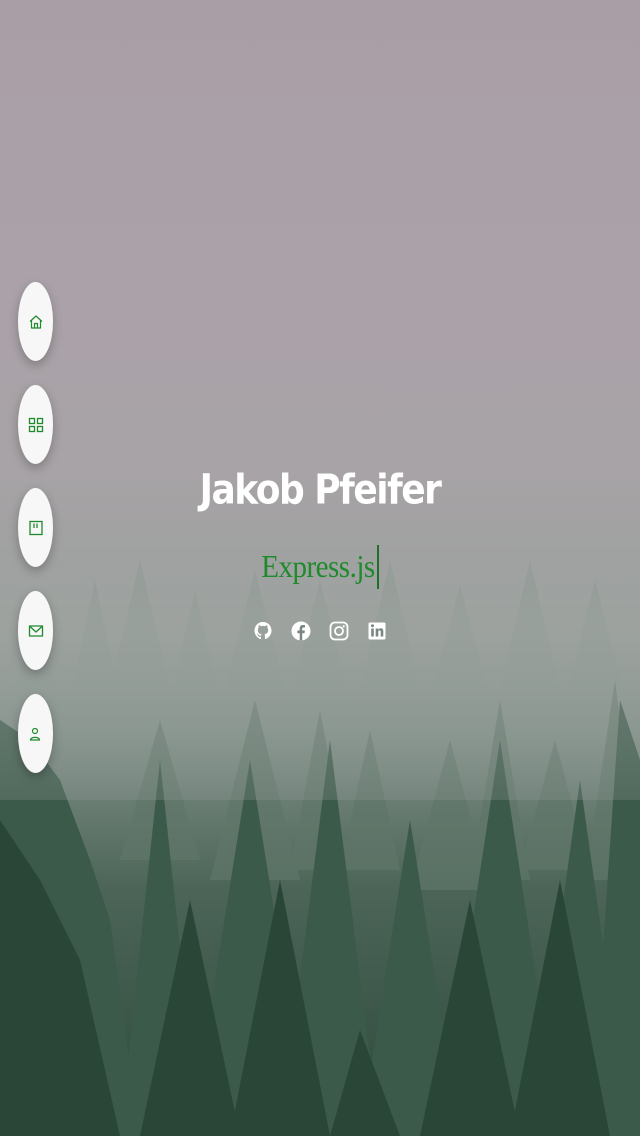 Image resolution: width=640 pixels, height=1136 pixels. What do you see at coordinates (377, 567) in the screenshot?
I see `typing-caret` at bounding box center [377, 567].